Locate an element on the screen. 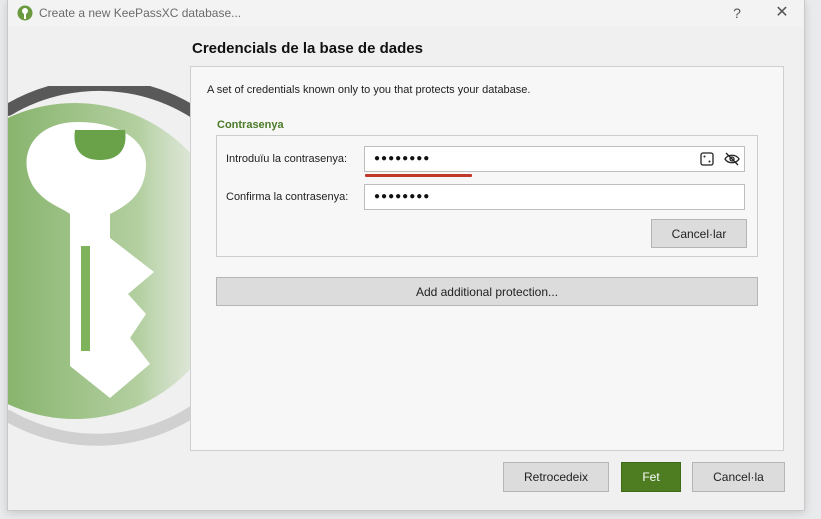  back-button: Retrocedeix is located at coordinates (556, 477).